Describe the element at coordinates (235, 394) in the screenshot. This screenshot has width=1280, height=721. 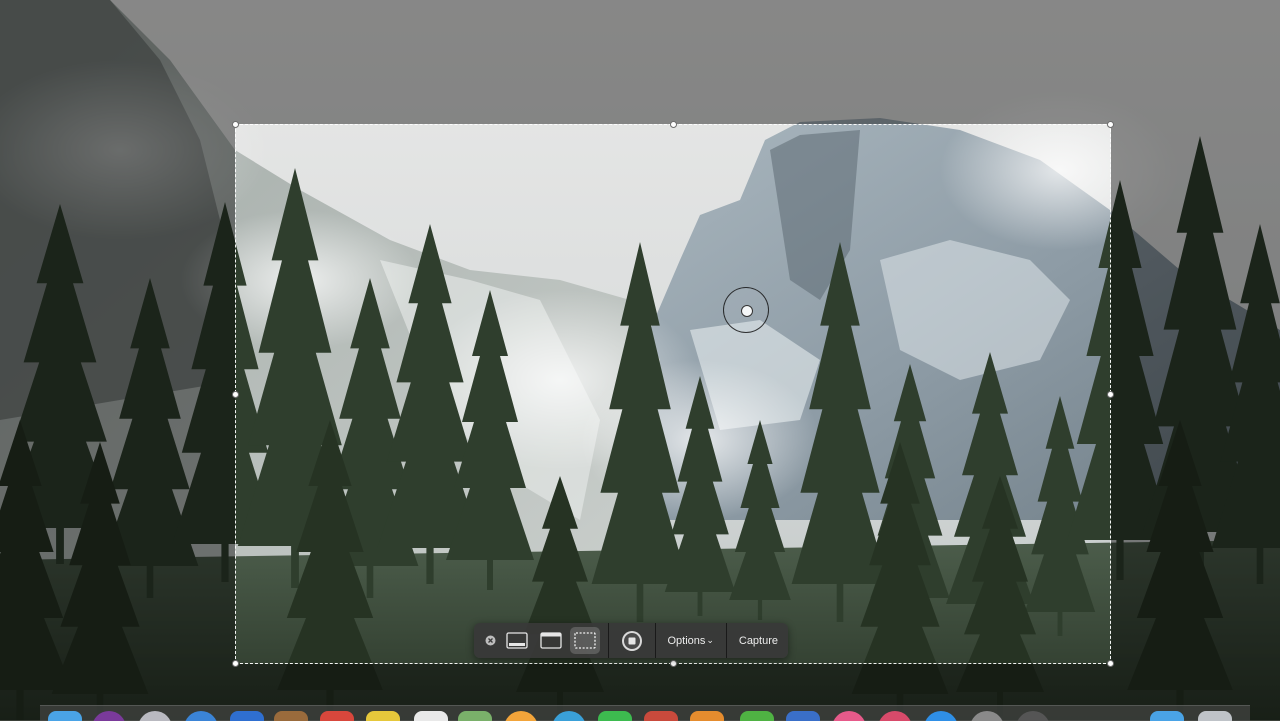
I see `resize-handle-left` at that location.